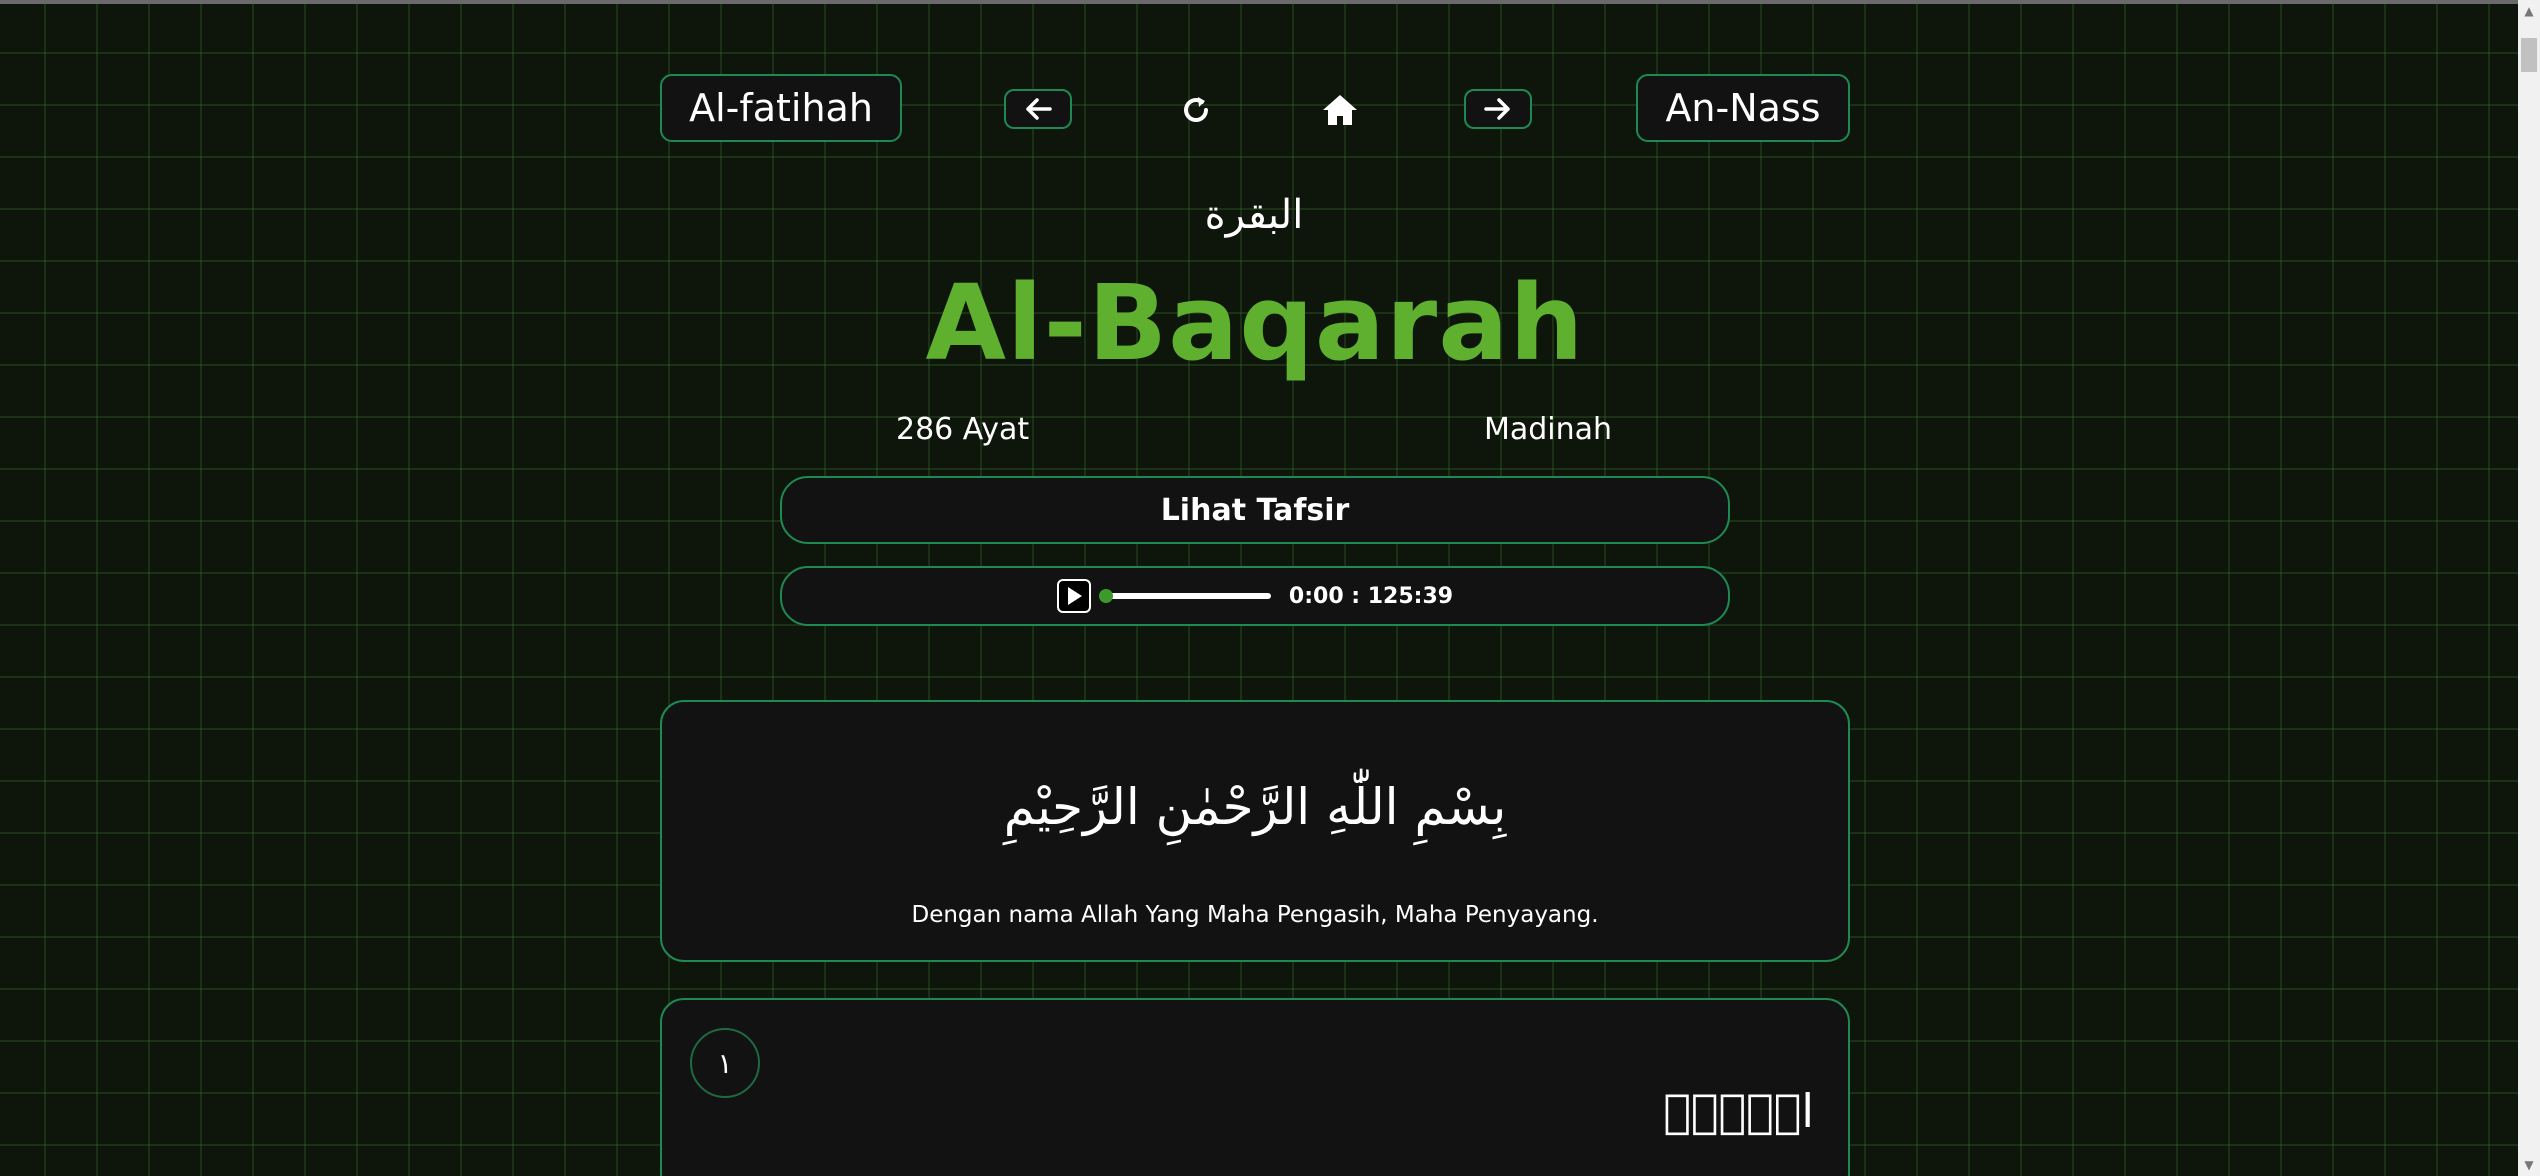  Describe the element at coordinates (1738, 1111) in the screenshot. I see `ayah-arabic: الۤمّۤ` at that location.